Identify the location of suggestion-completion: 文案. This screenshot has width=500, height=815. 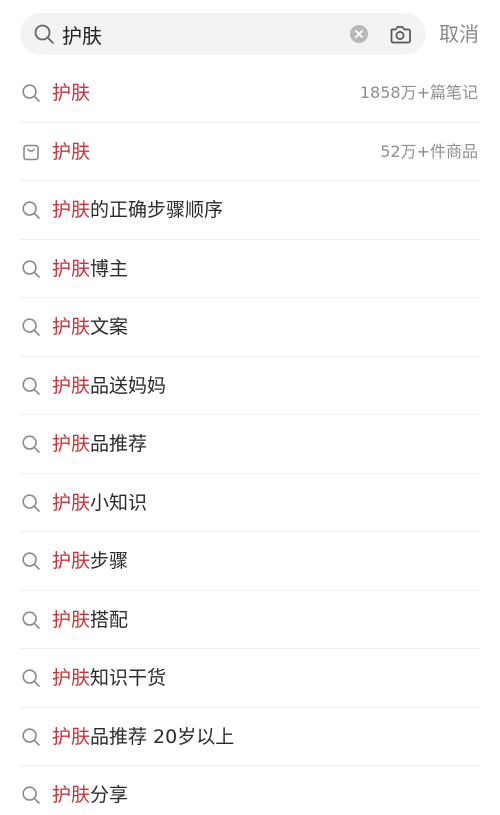
(109, 327).